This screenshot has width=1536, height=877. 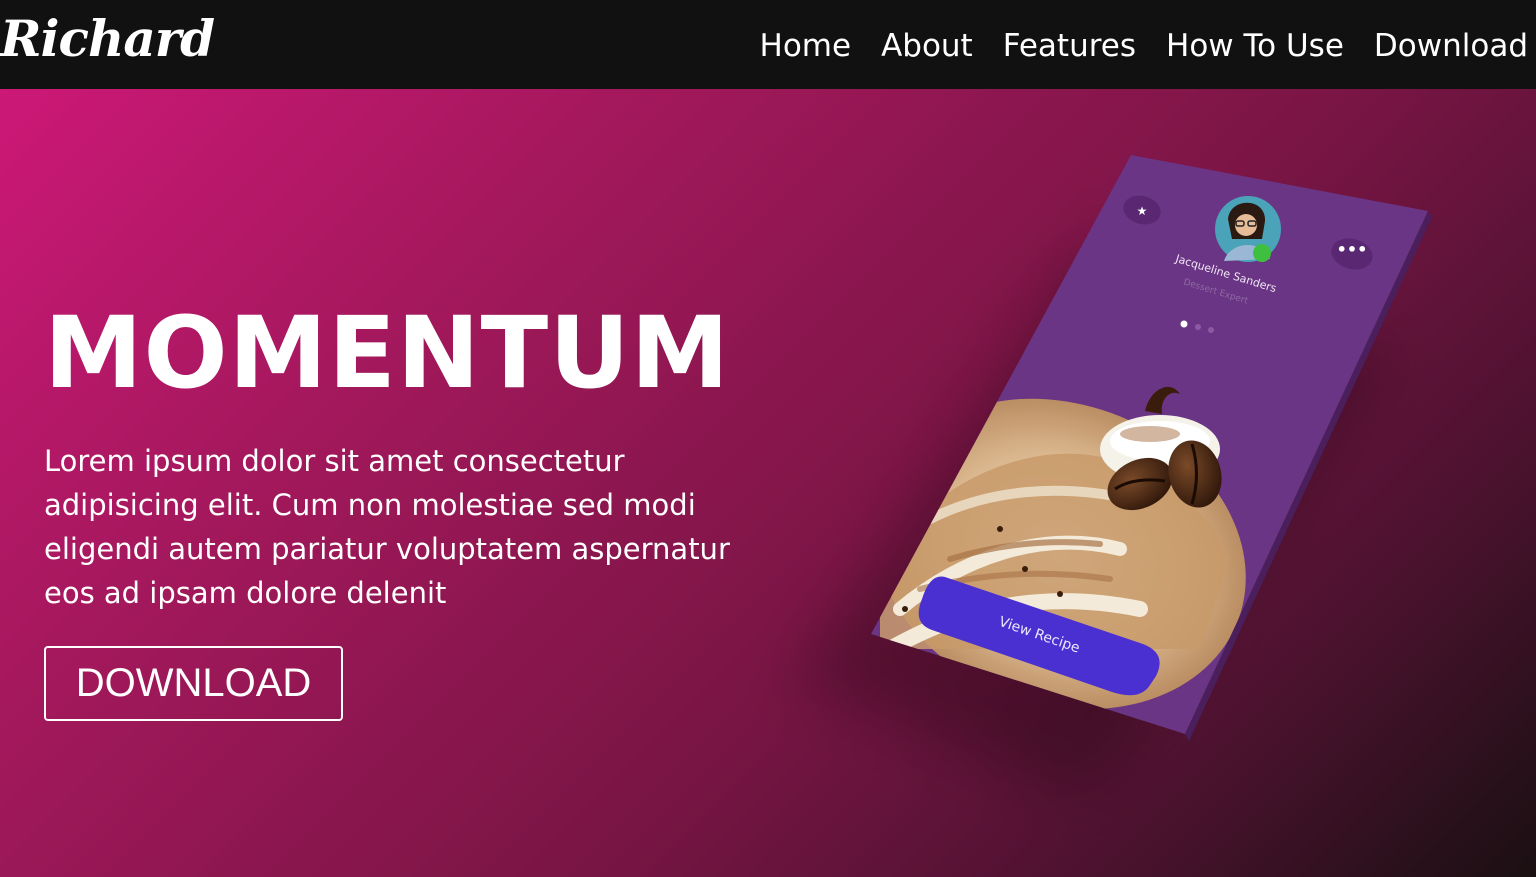 What do you see at coordinates (927, 46) in the screenshot?
I see `nav-link-about: About` at bounding box center [927, 46].